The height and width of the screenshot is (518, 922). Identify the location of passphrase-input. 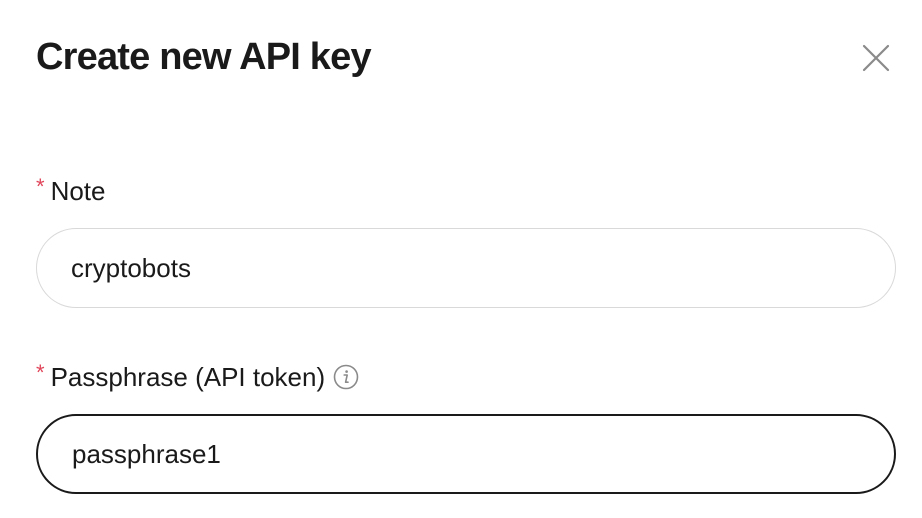
(466, 454).